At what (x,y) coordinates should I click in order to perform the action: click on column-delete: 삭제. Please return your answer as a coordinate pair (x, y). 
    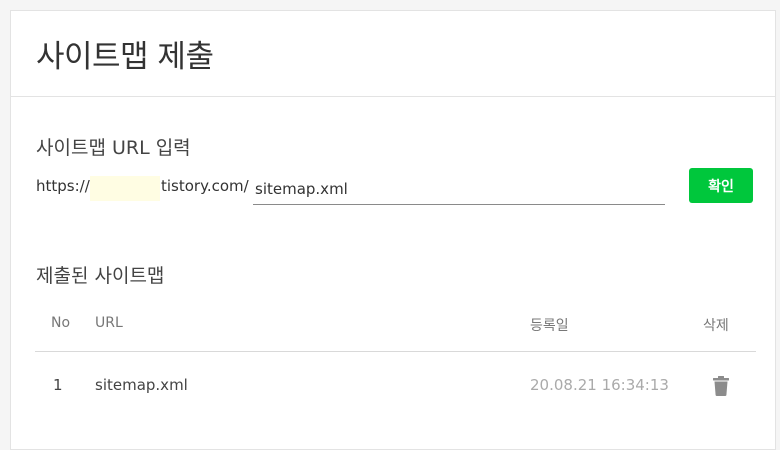
    Looking at the image, I should click on (716, 326).